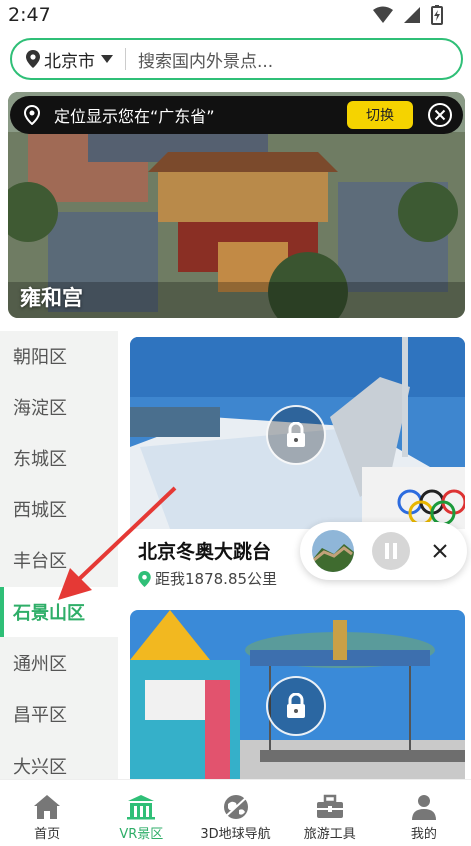 The width and height of the screenshot is (471, 846). Describe the element at coordinates (125, 59) in the screenshot. I see `search-divider` at that location.